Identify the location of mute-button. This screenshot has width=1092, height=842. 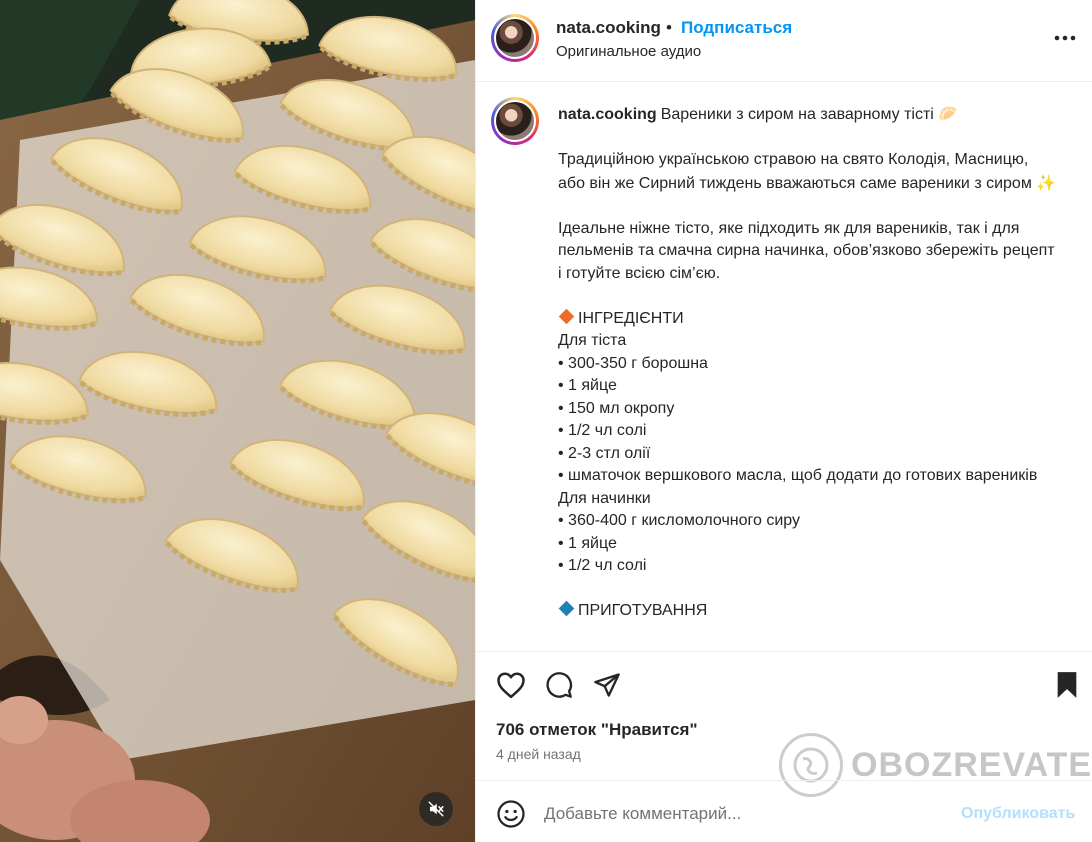
(436, 809).